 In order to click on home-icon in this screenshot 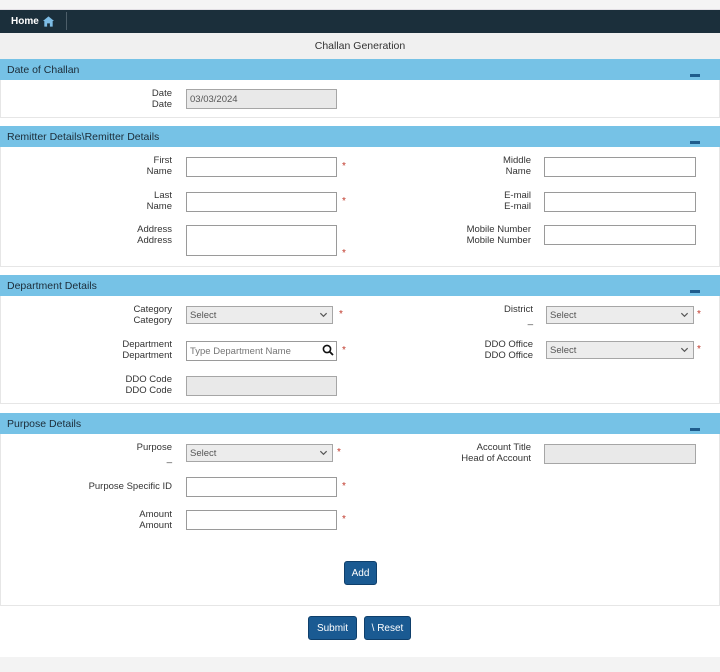, I will do `click(48, 21)`.